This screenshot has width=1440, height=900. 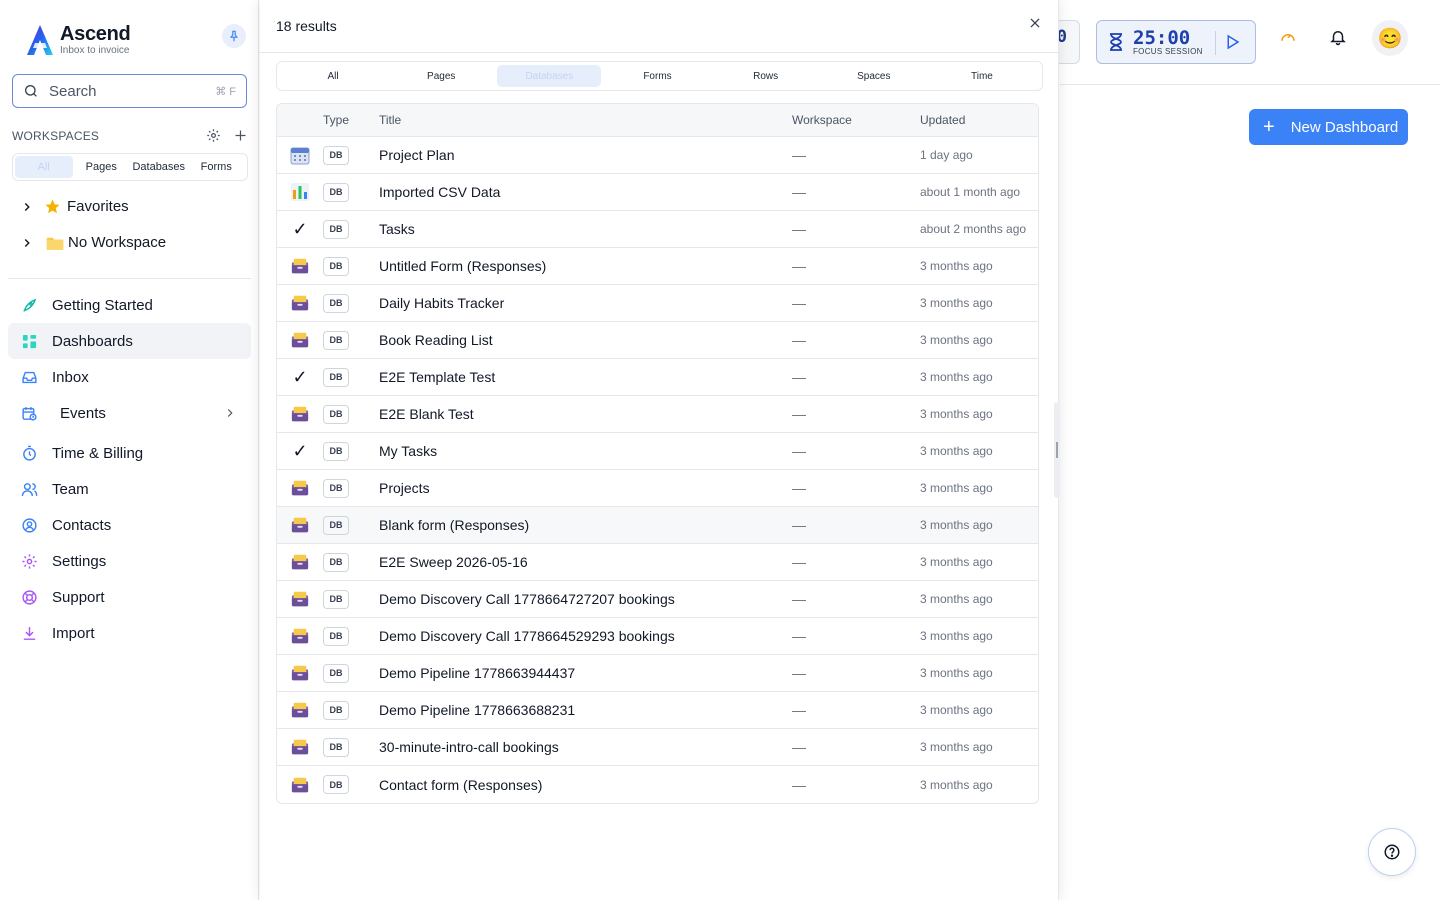 What do you see at coordinates (436, 340) in the screenshot?
I see `row-title: Book Reading List` at bounding box center [436, 340].